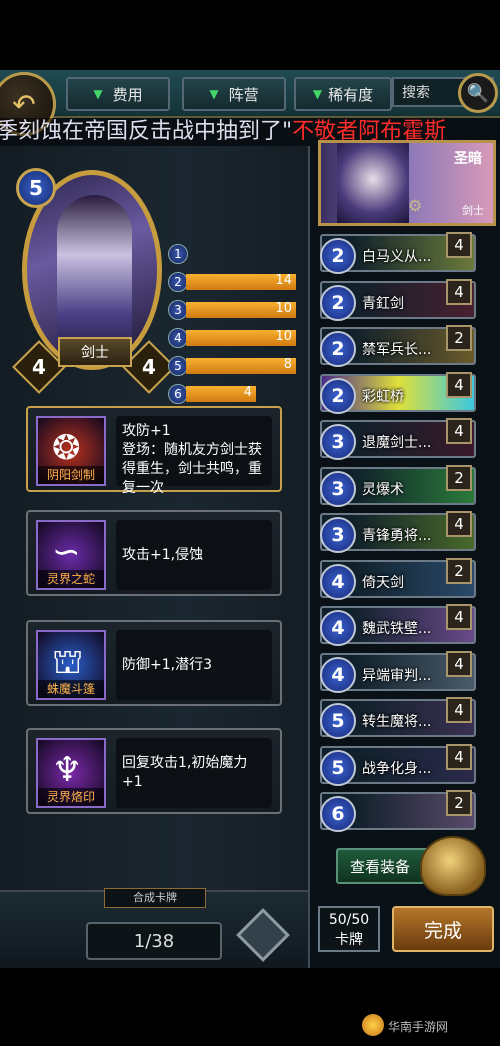 This screenshot has height=1046, width=500. What do you see at coordinates (233, 254) in the screenshot?
I see `cost-curve-row: 1` at bounding box center [233, 254].